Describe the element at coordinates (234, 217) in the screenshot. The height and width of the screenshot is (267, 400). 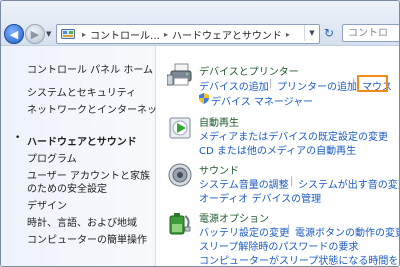
I see `power-options-title: 電源オプション` at that location.